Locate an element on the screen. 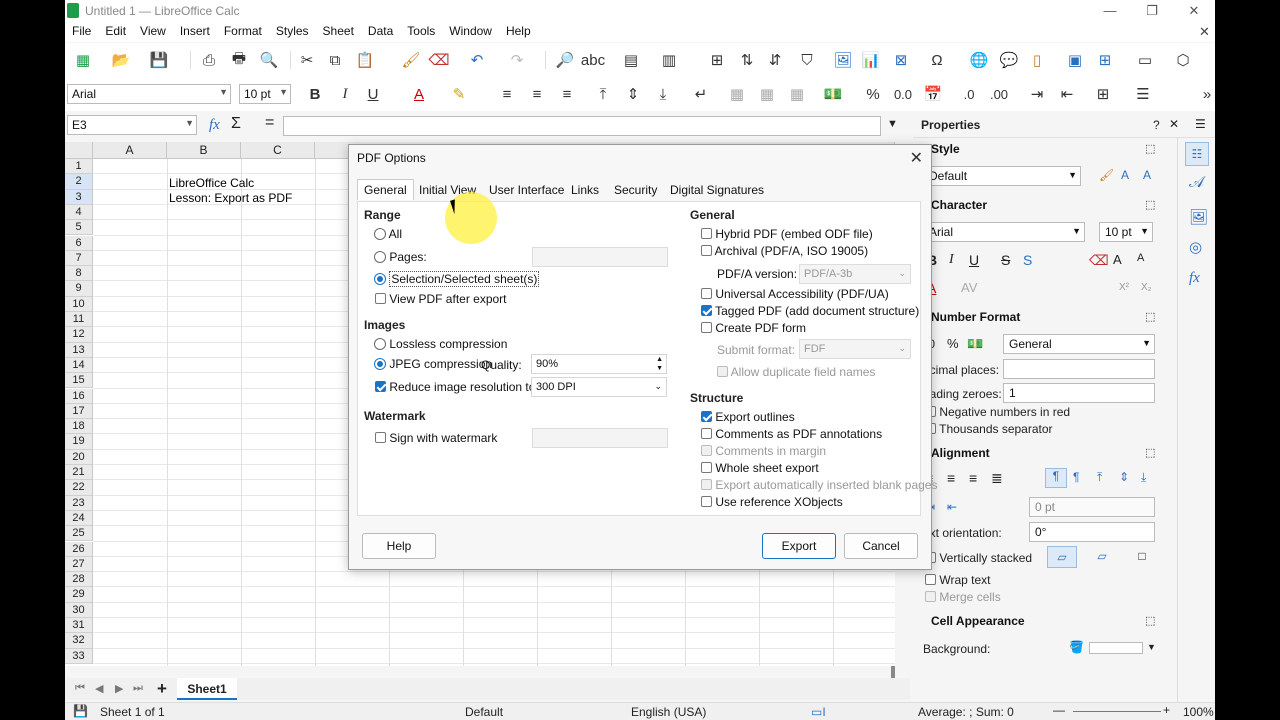 The width and height of the screenshot is (1280, 720). close-sidebar-icon: ✕ is located at coordinates (1174, 124).